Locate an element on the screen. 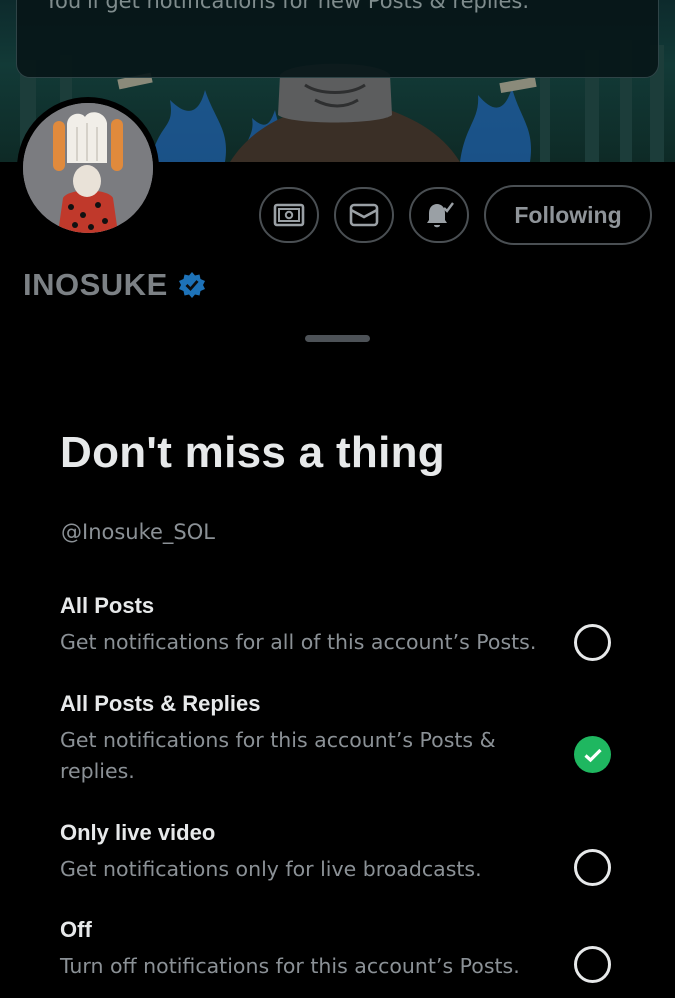 The image size is (675, 998). avatar-image is located at coordinates (88, 168).